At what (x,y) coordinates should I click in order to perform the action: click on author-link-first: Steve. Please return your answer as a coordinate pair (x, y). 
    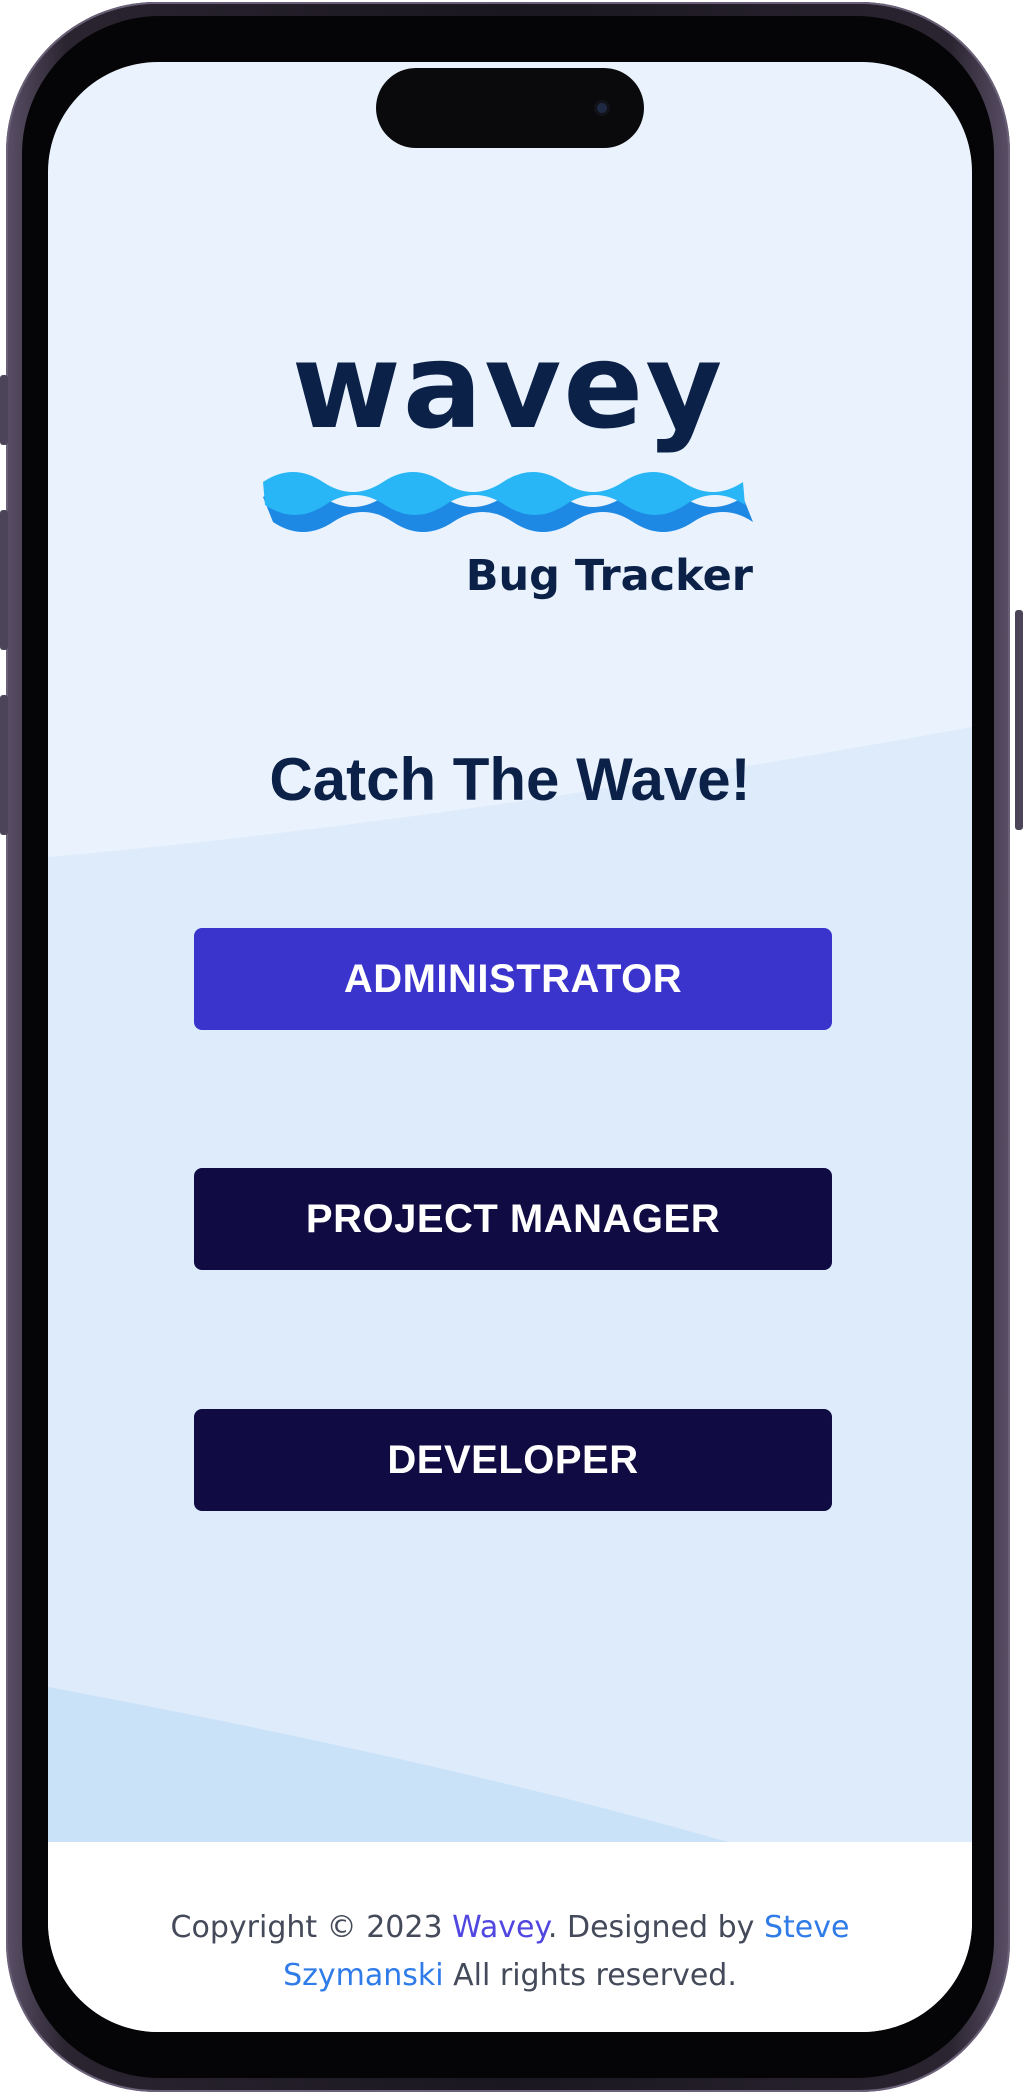
    Looking at the image, I should click on (806, 1927).